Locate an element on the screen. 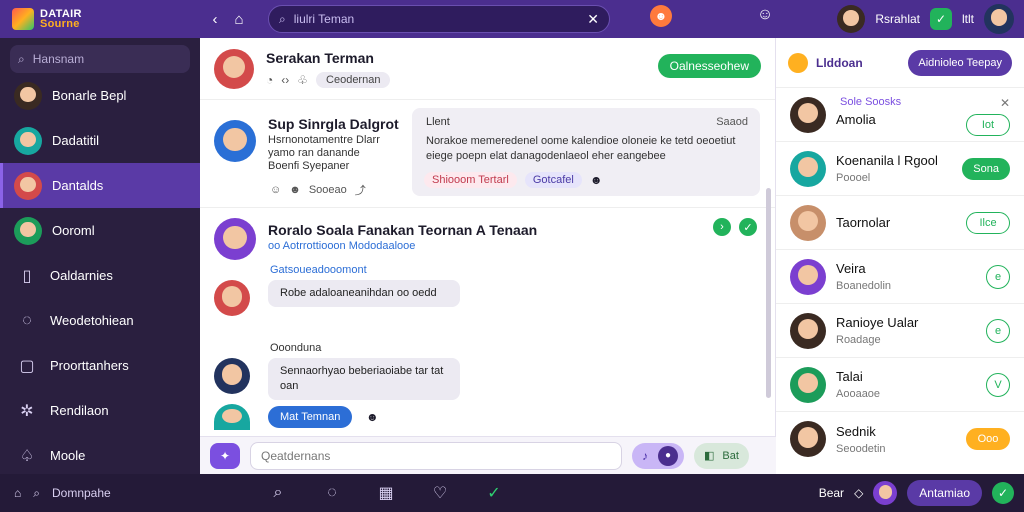 The image size is (1024, 512). profile-avatar is located at coordinates (999, 19).